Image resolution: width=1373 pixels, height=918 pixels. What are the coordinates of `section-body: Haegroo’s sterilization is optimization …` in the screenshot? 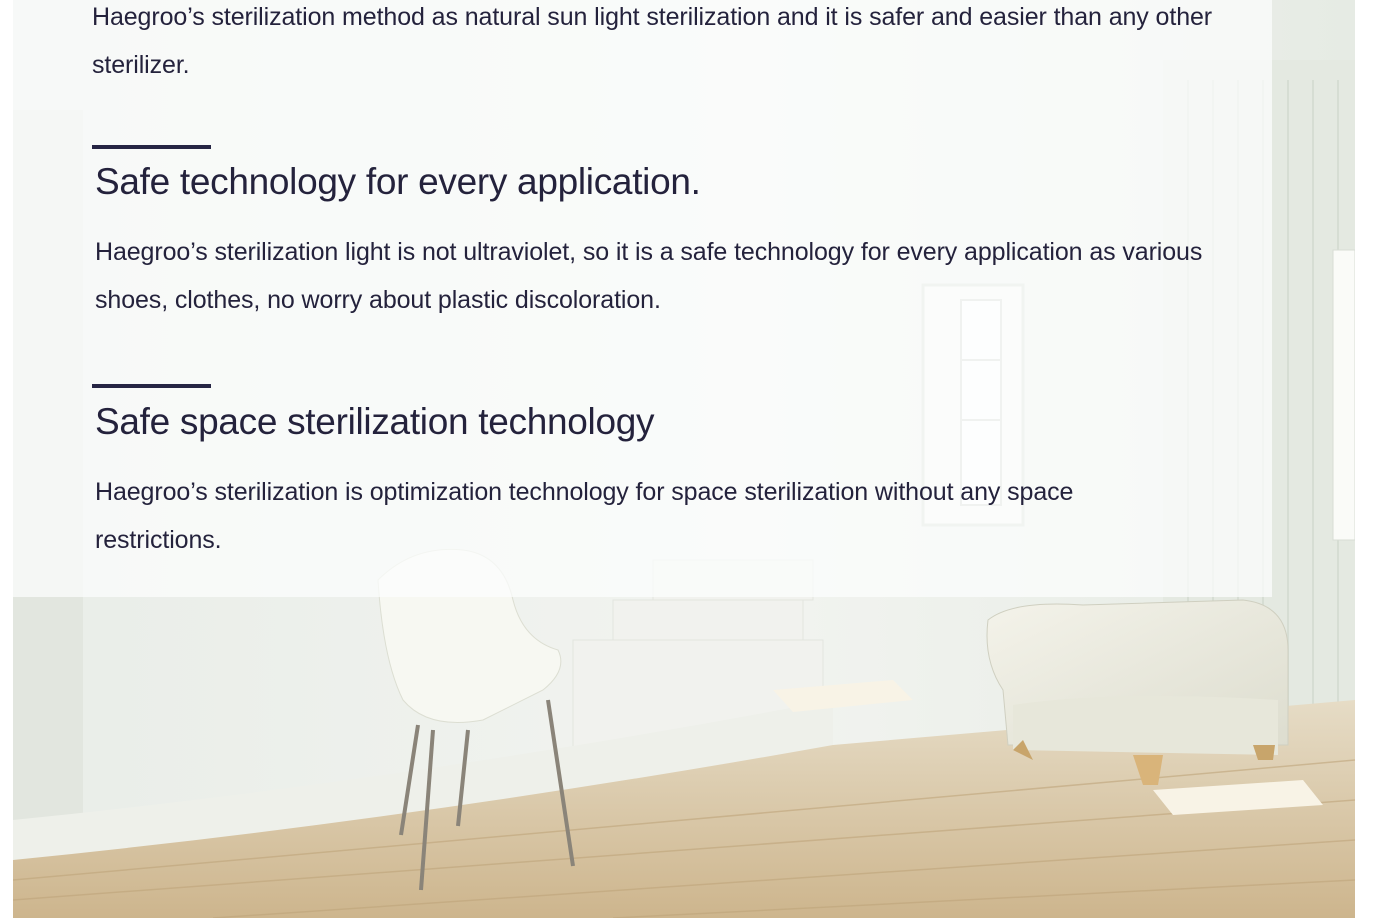 It's located at (584, 516).